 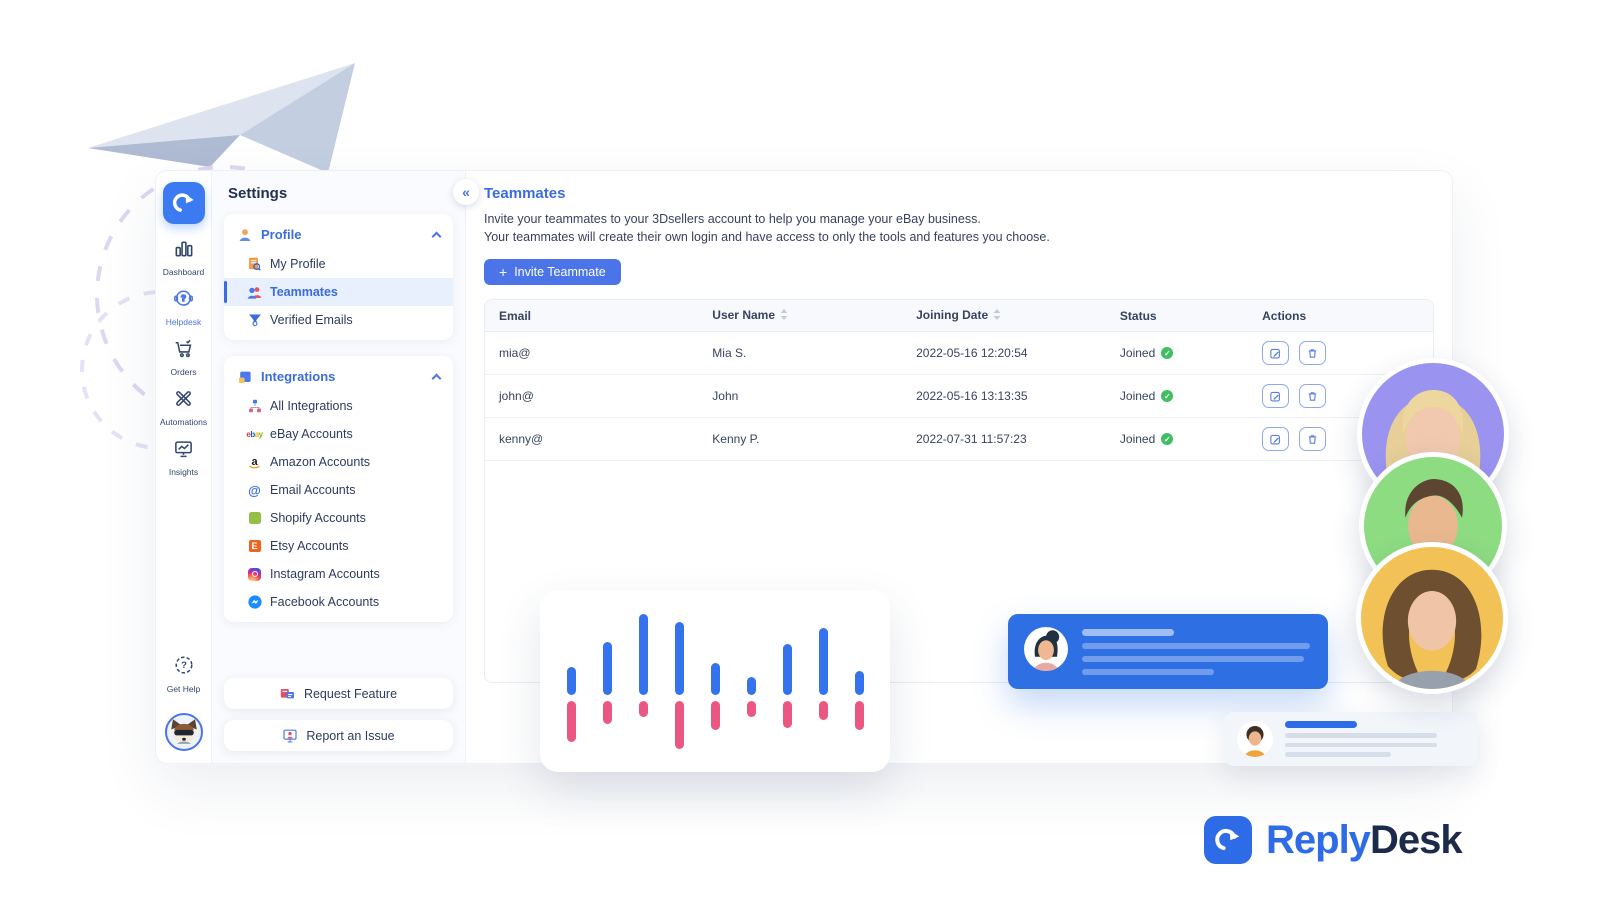 What do you see at coordinates (959, 353) in the screenshot?
I see `table-row: mia@ Mia S. 2022-05-16 12:20:54 Joined ✓` at bounding box center [959, 353].